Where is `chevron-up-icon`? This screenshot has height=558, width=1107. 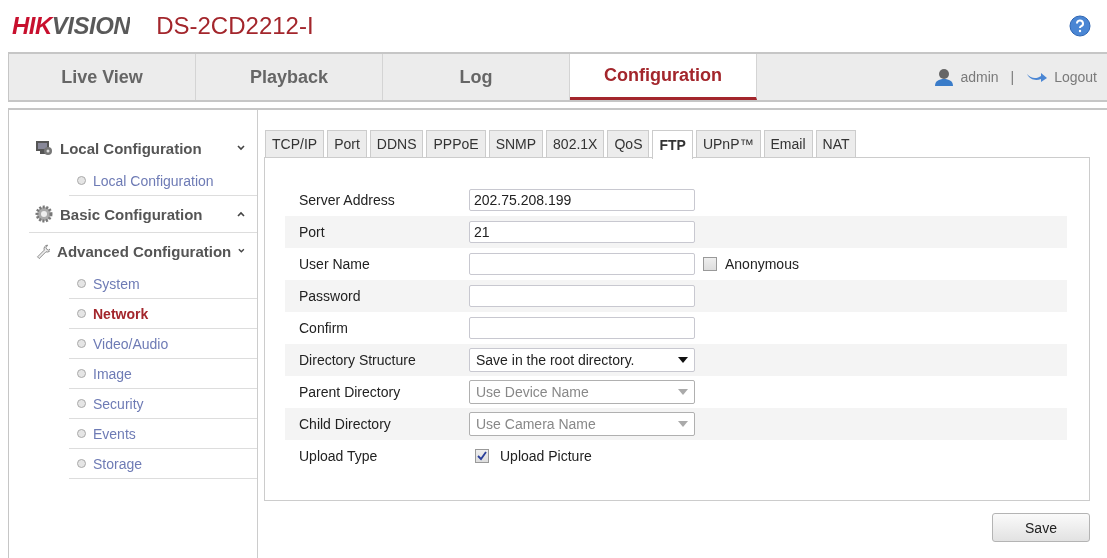
chevron-up-icon is located at coordinates (241, 214).